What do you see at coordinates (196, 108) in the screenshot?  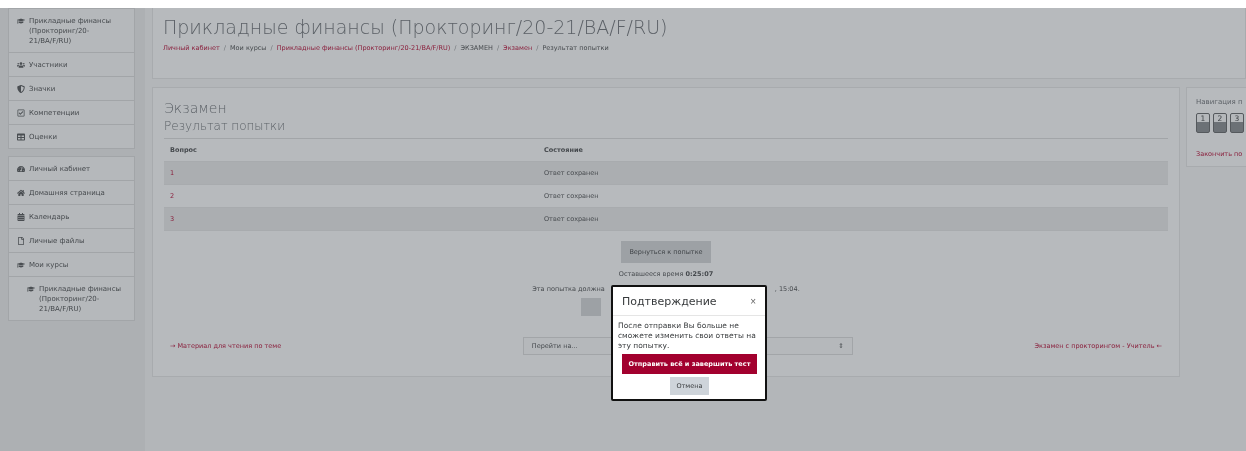 I see `section-title: Экзамен` at bounding box center [196, 108].